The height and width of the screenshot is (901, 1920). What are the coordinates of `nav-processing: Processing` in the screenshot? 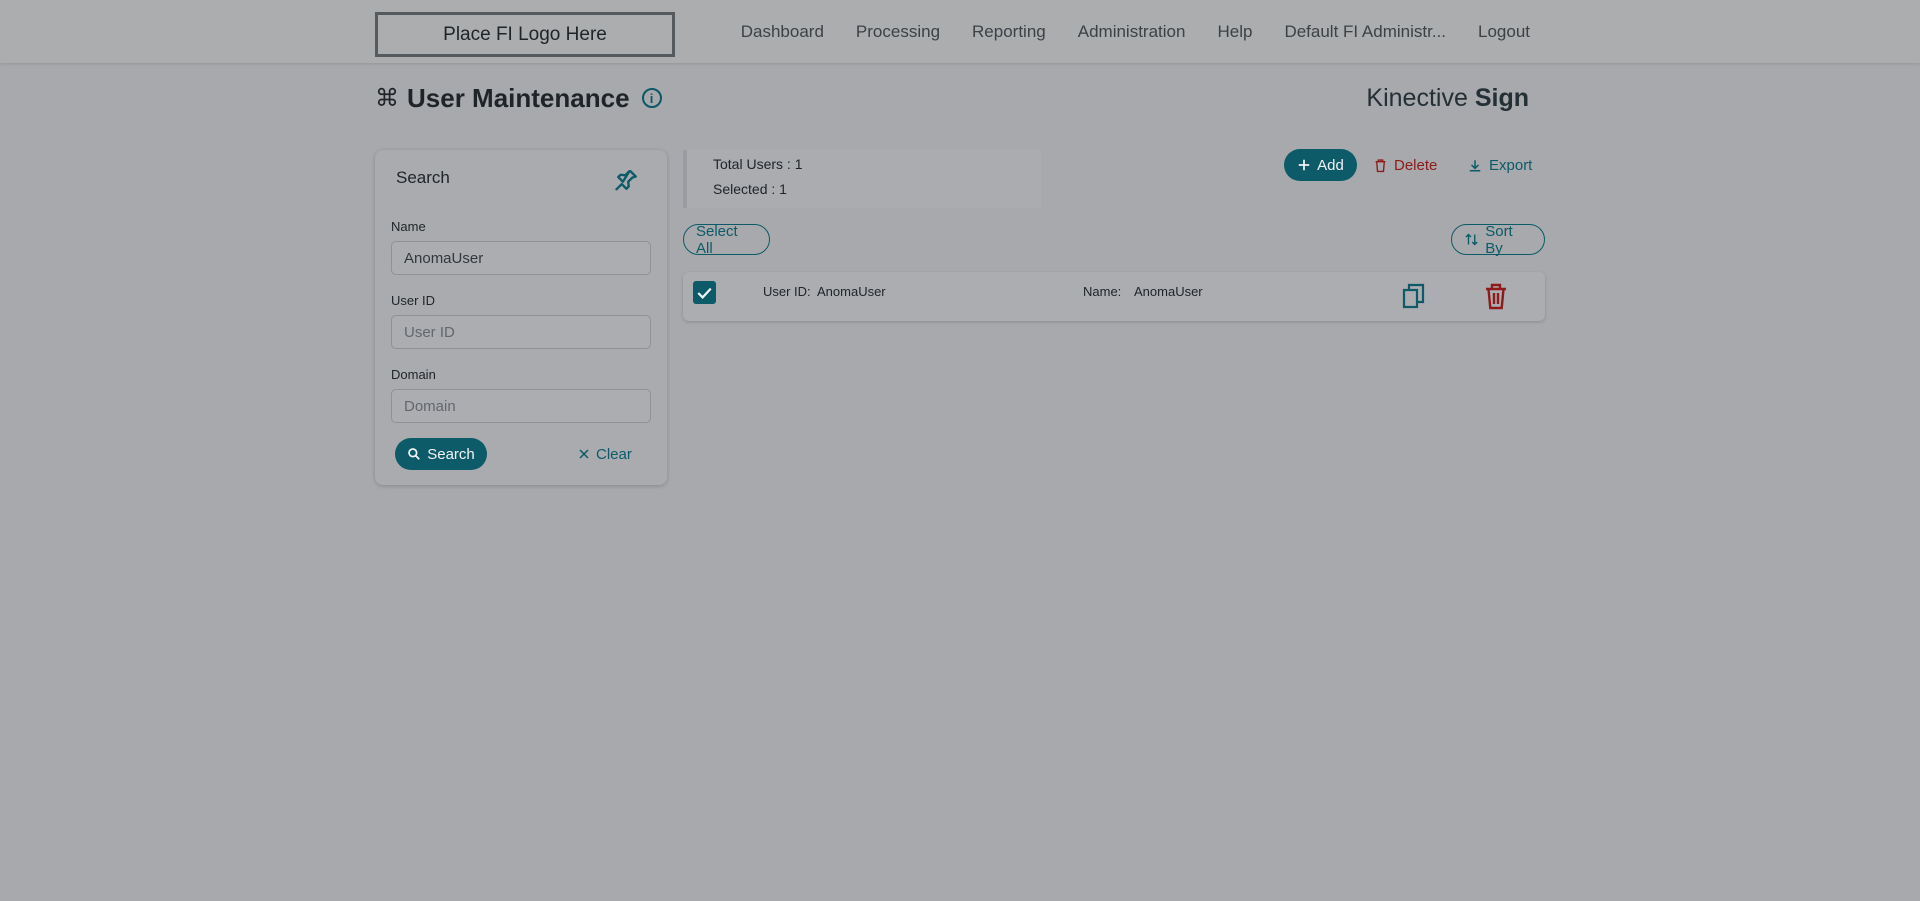 It's located at (898, 32).